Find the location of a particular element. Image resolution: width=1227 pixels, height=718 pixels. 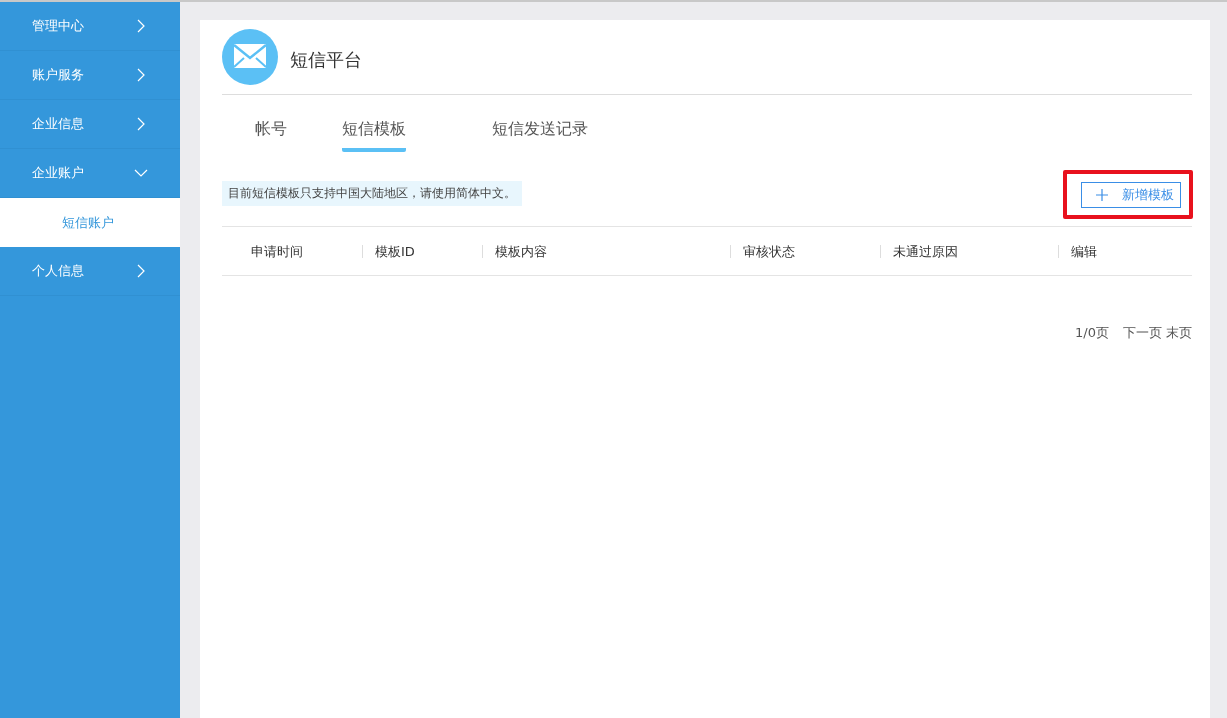

last-page-link: 末页 is located at coordinates (1179, 333).